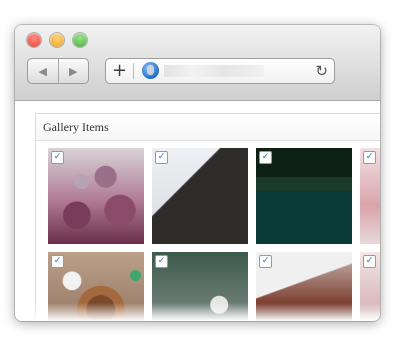 Image resolution: width=400 pixels, height=341 pixels. What do you see at coordinates (34, 40) in the screenshot?
I see `close-window-button` at bounding box center [34, 40].